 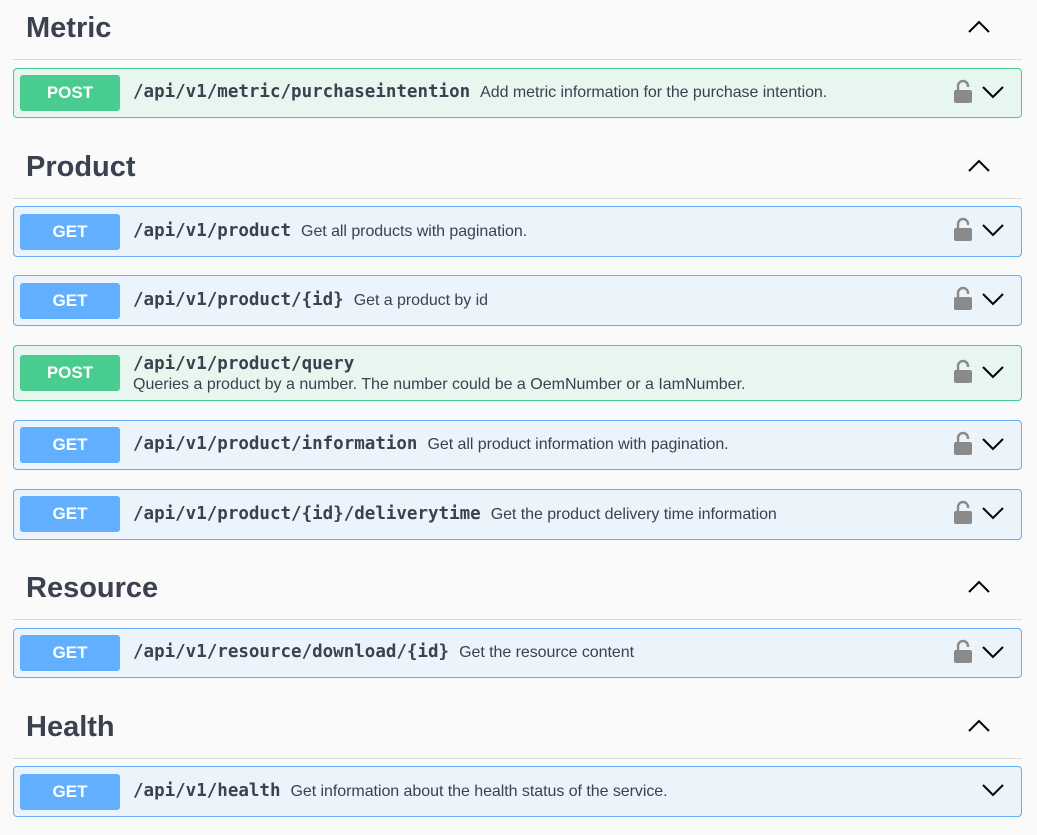 What do you see at coordinates (69, 28) in the screenshot?
I see `section-title: Metric` at bounding box center [69, 28].